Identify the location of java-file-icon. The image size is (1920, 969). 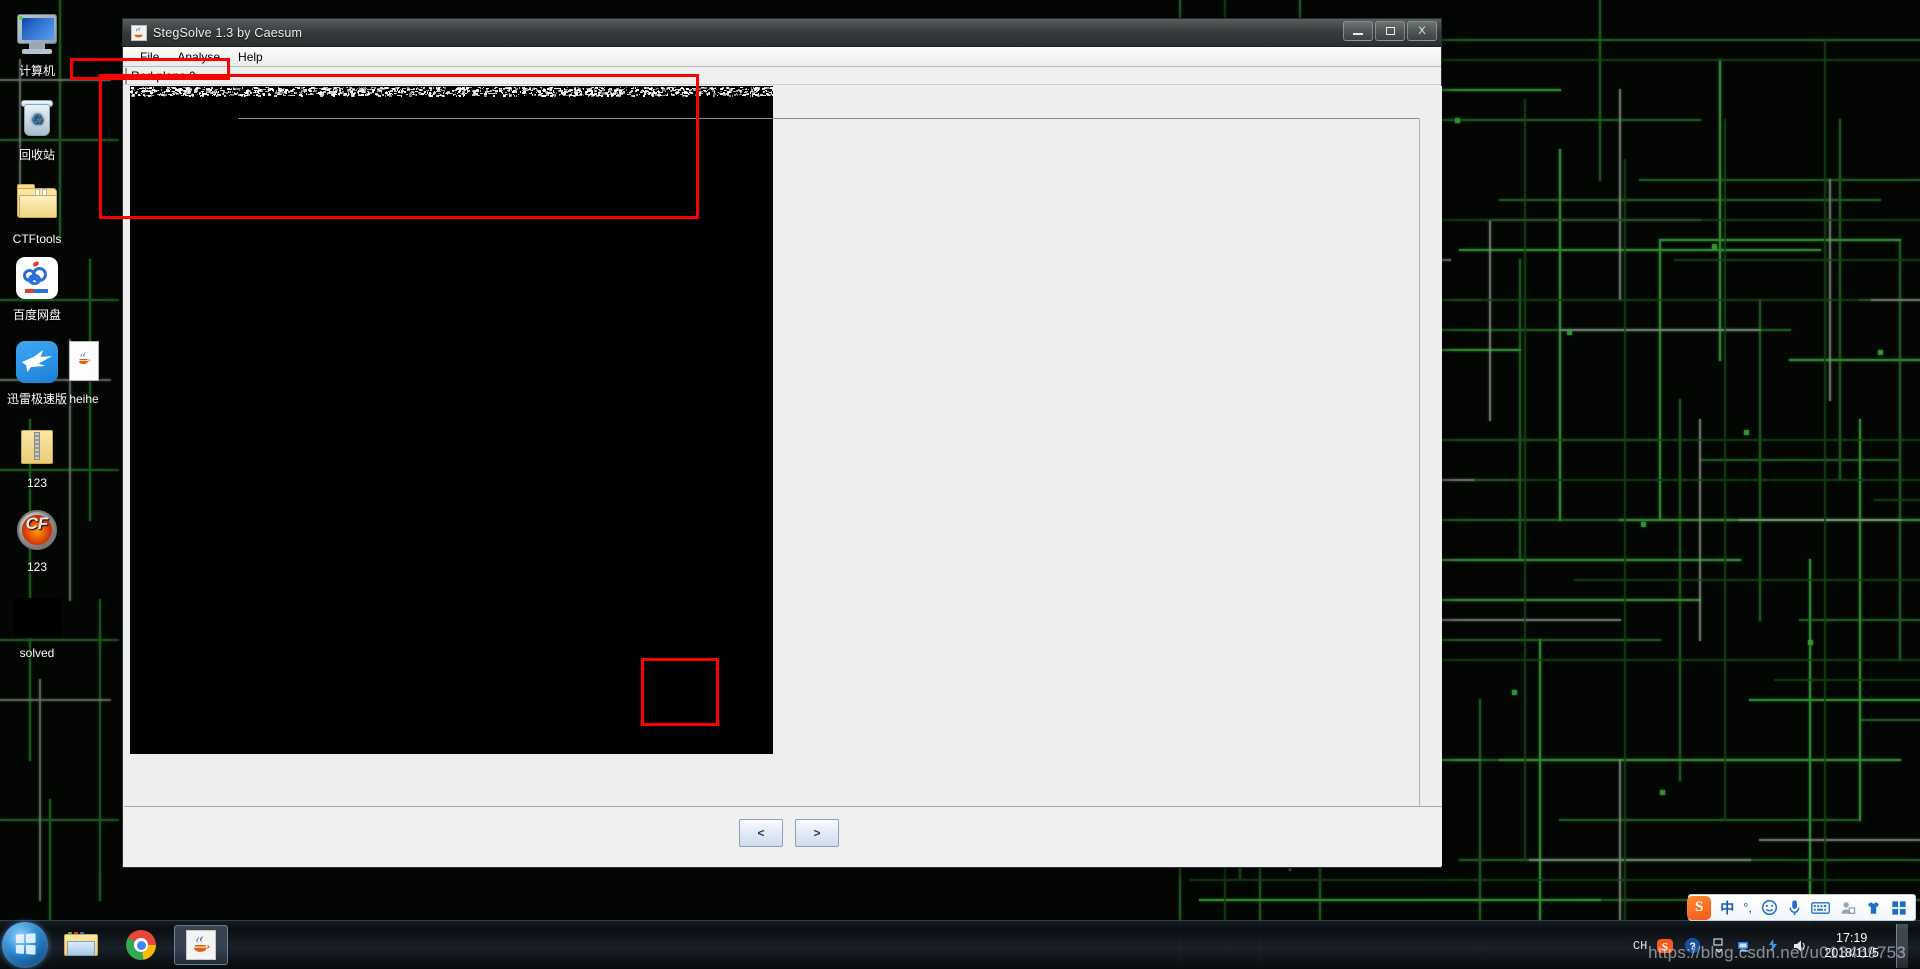
(84, 362).